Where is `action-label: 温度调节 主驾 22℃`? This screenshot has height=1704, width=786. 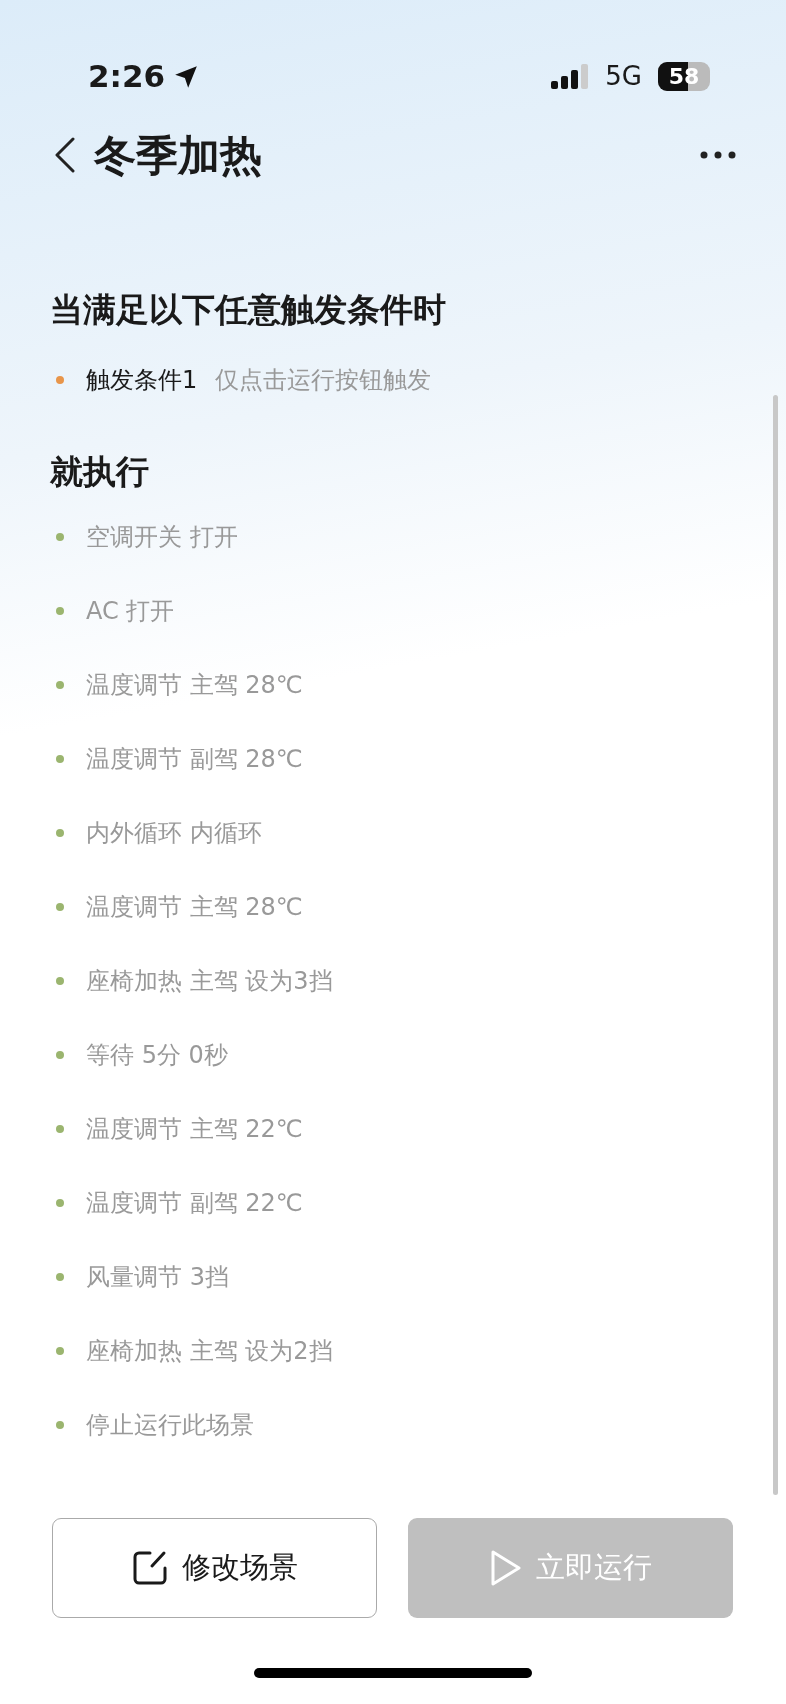
action-label: 温度调节 主驾 22℃ is located at coordinates (194, 1129).